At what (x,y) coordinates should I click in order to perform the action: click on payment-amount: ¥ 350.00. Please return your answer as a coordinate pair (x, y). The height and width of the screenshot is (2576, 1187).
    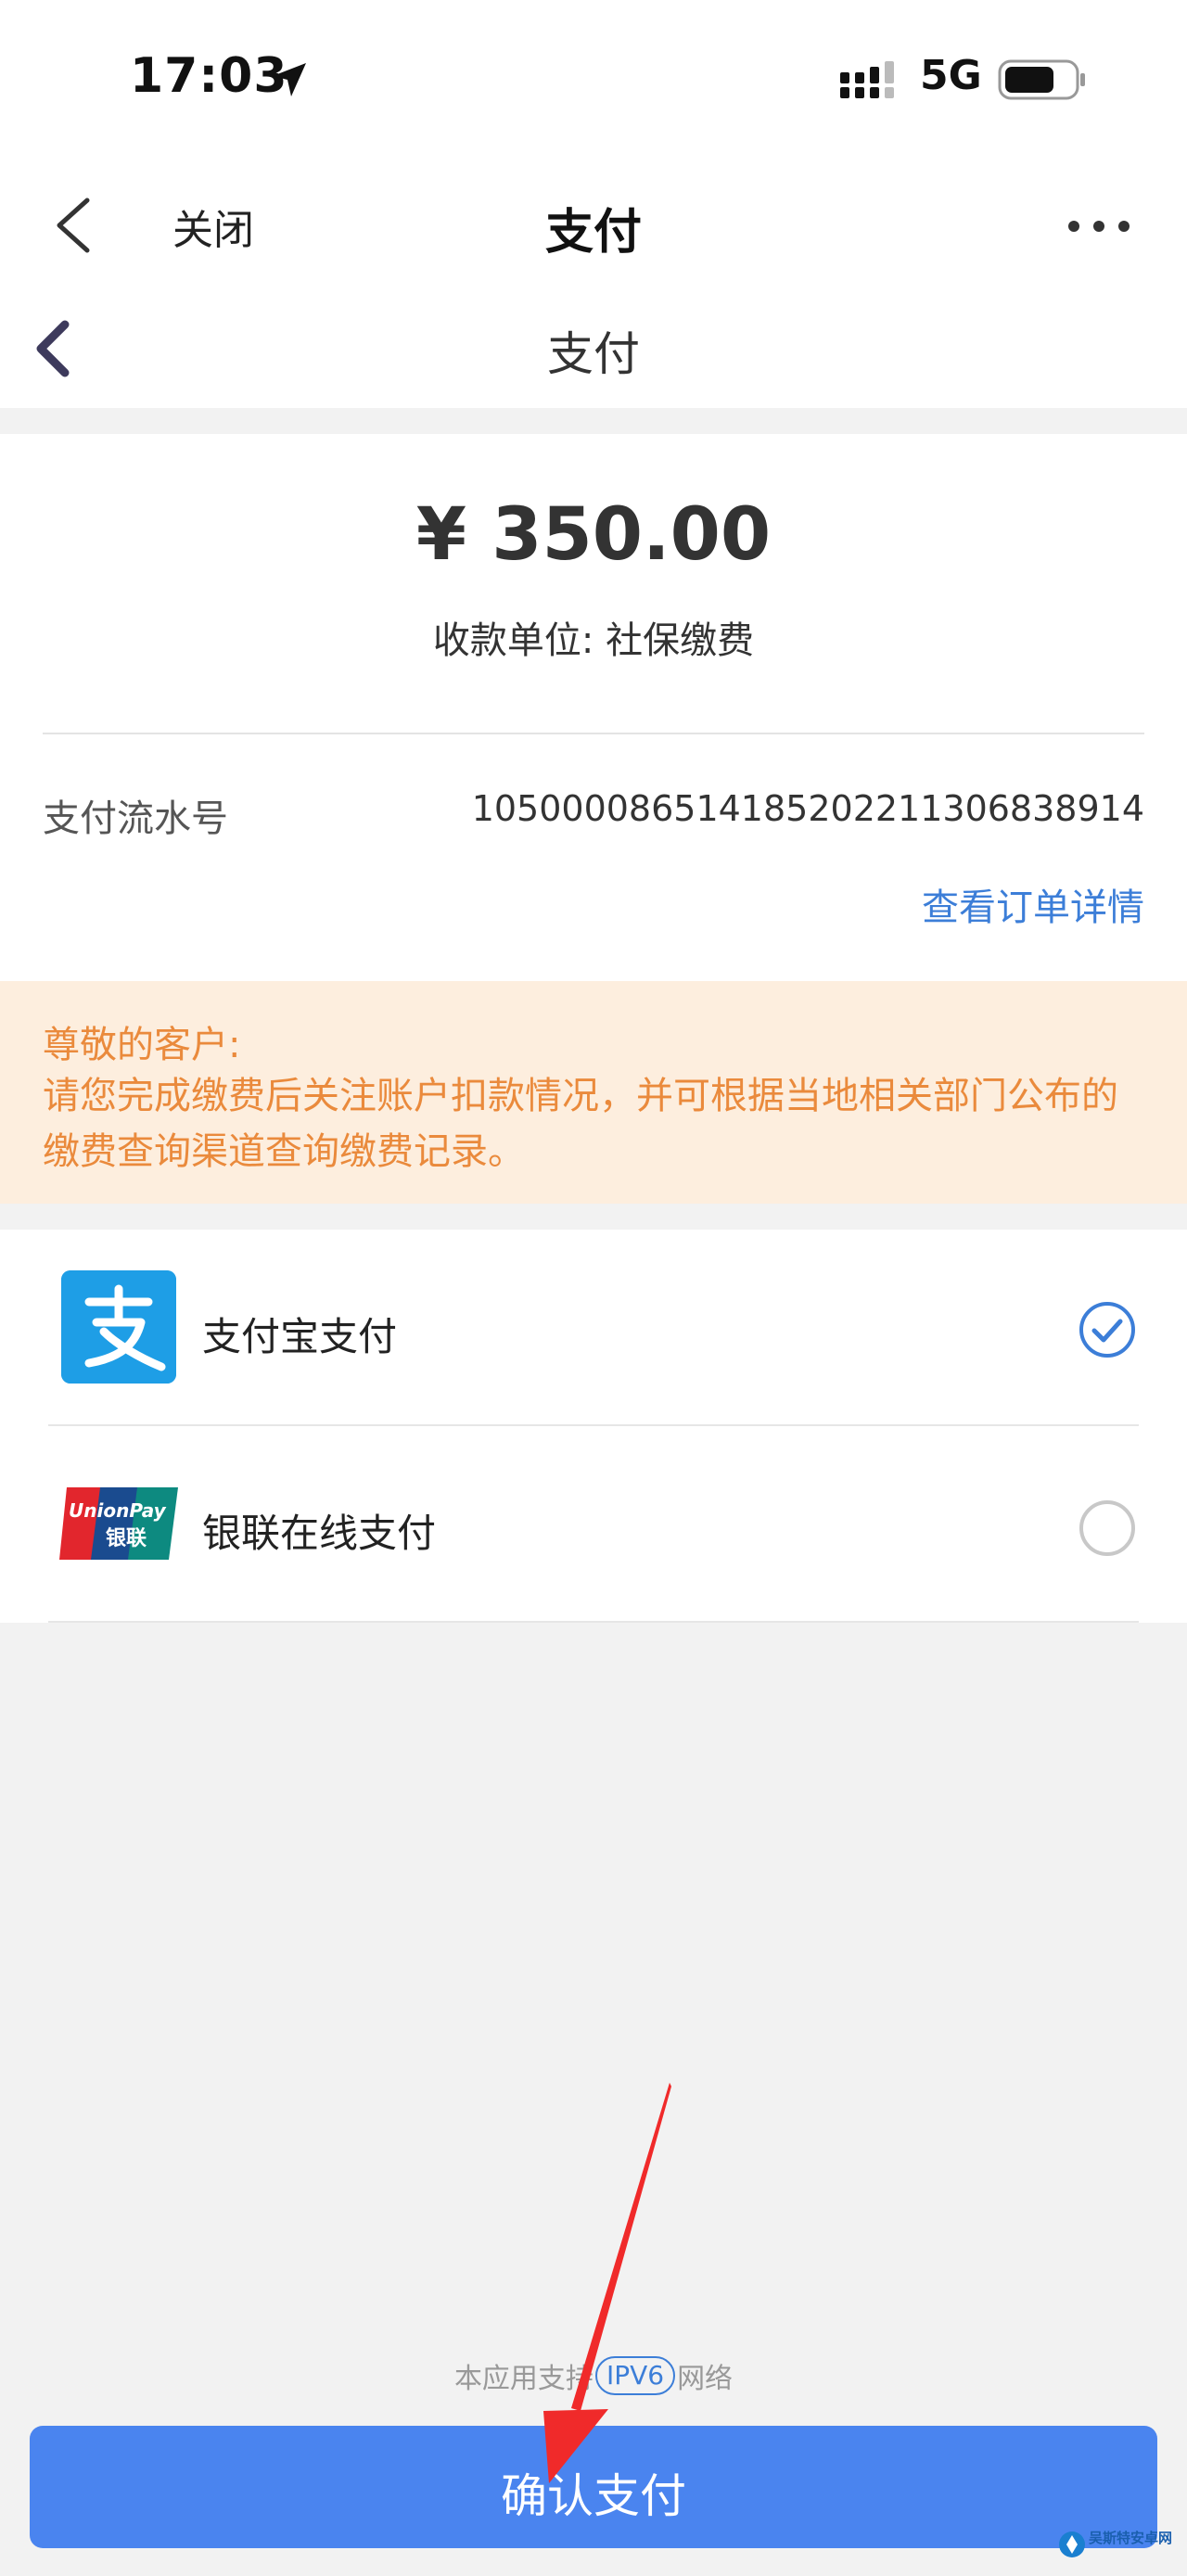
    Looking at the image, I should click on (593, 535).